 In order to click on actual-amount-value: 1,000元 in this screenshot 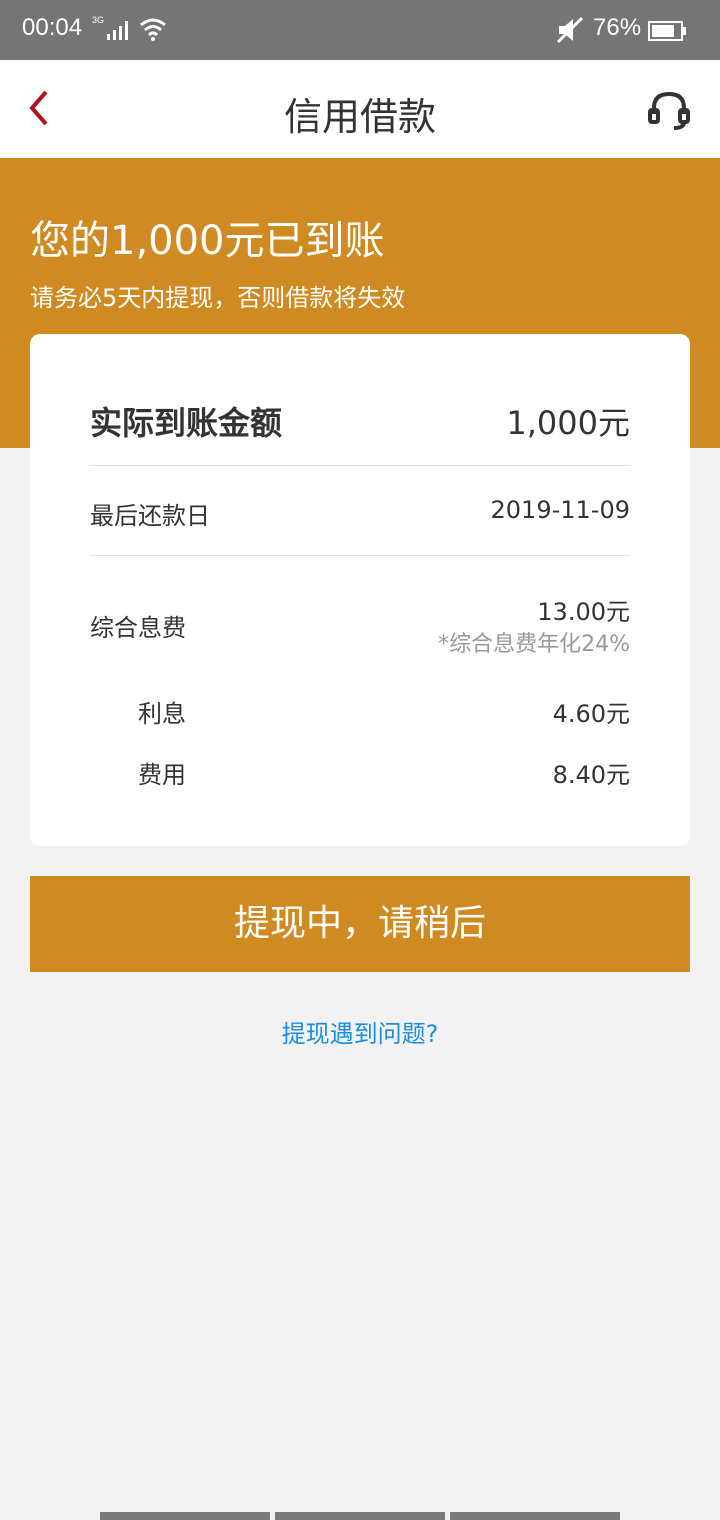, I will do `click(568, 423)`.